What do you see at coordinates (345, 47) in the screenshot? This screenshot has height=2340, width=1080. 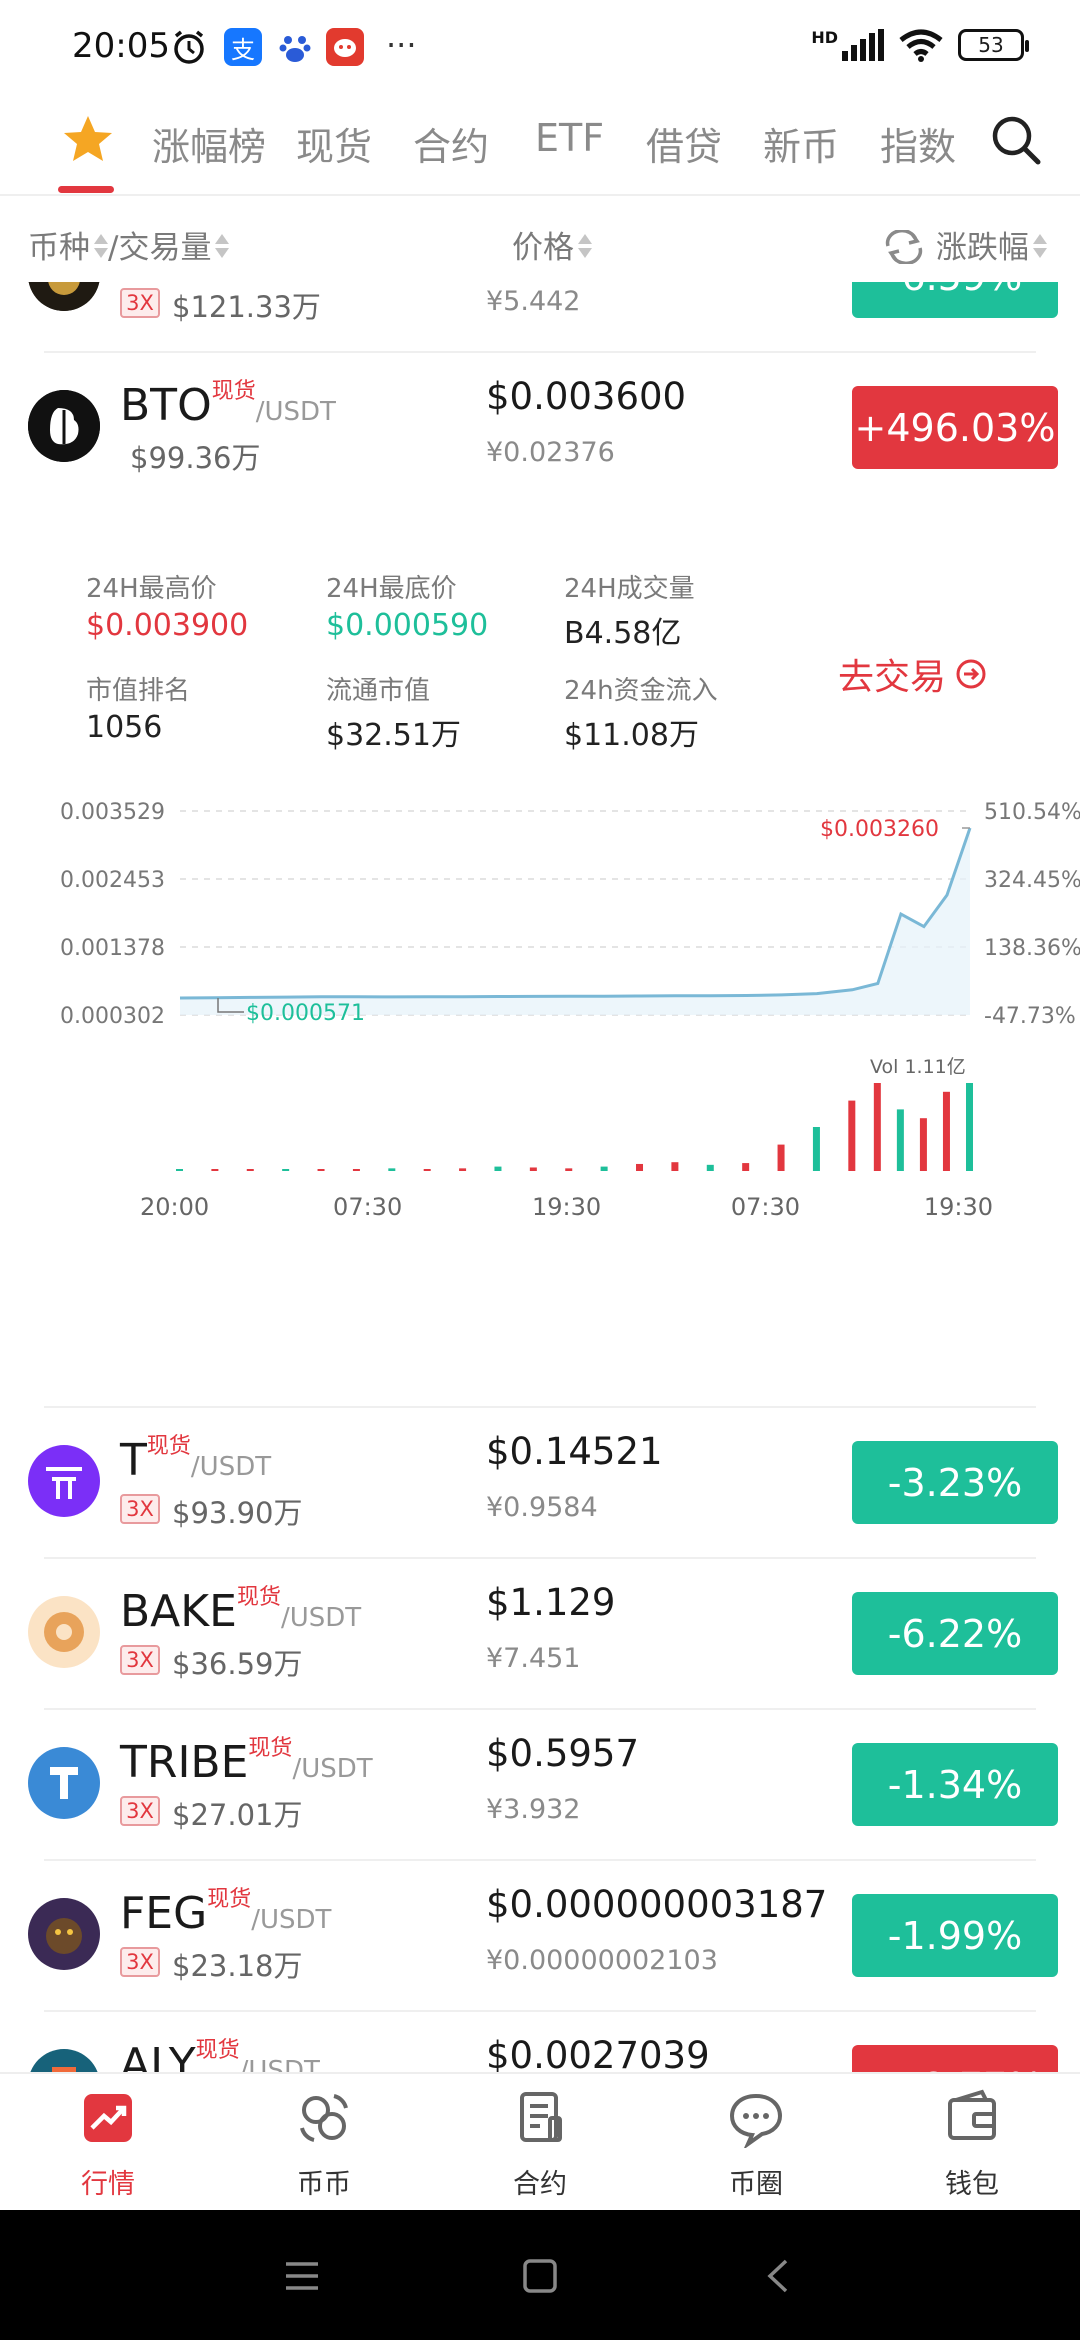 I see `app-notification-icon` at bounding box center [345, 47].